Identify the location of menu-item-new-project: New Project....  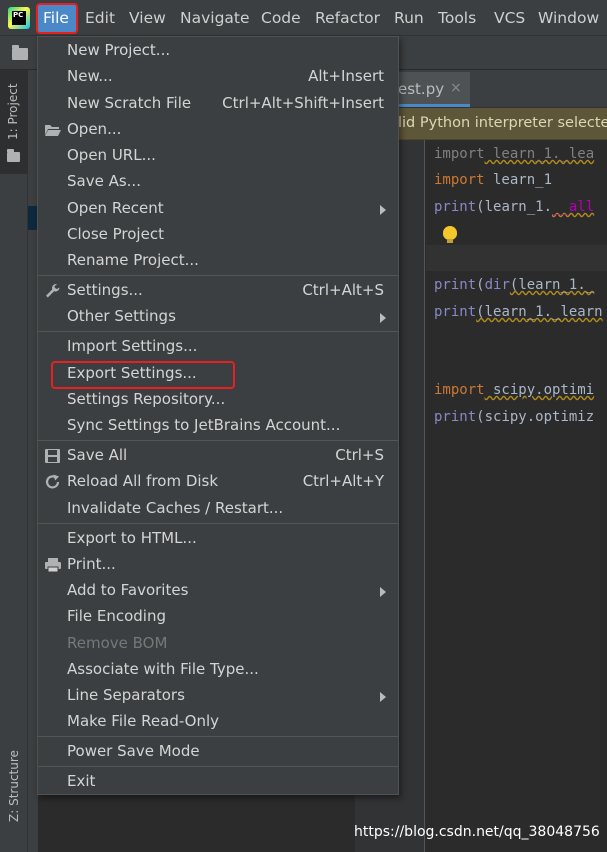
(218, 51).